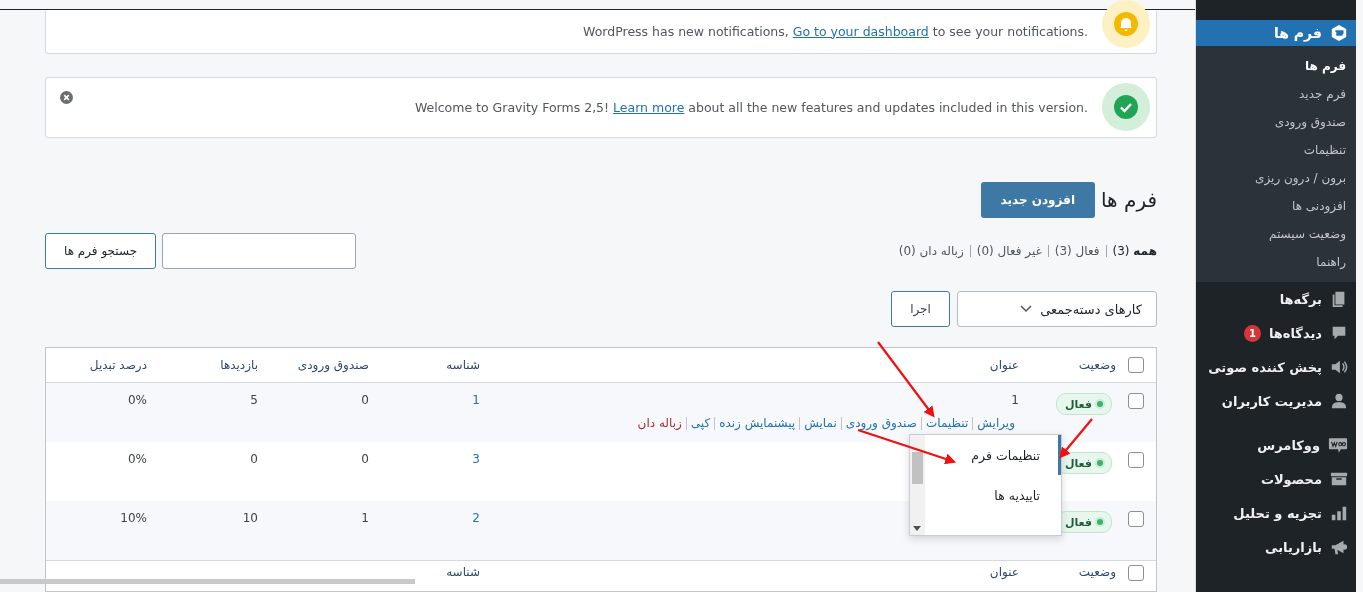 The width and height of the screenshot is (1363, 592). What do you see at coordinates (1276, 66) in the screenshot?
I see `submenu-item: فرم ها` at bounding box center [1276, 66].